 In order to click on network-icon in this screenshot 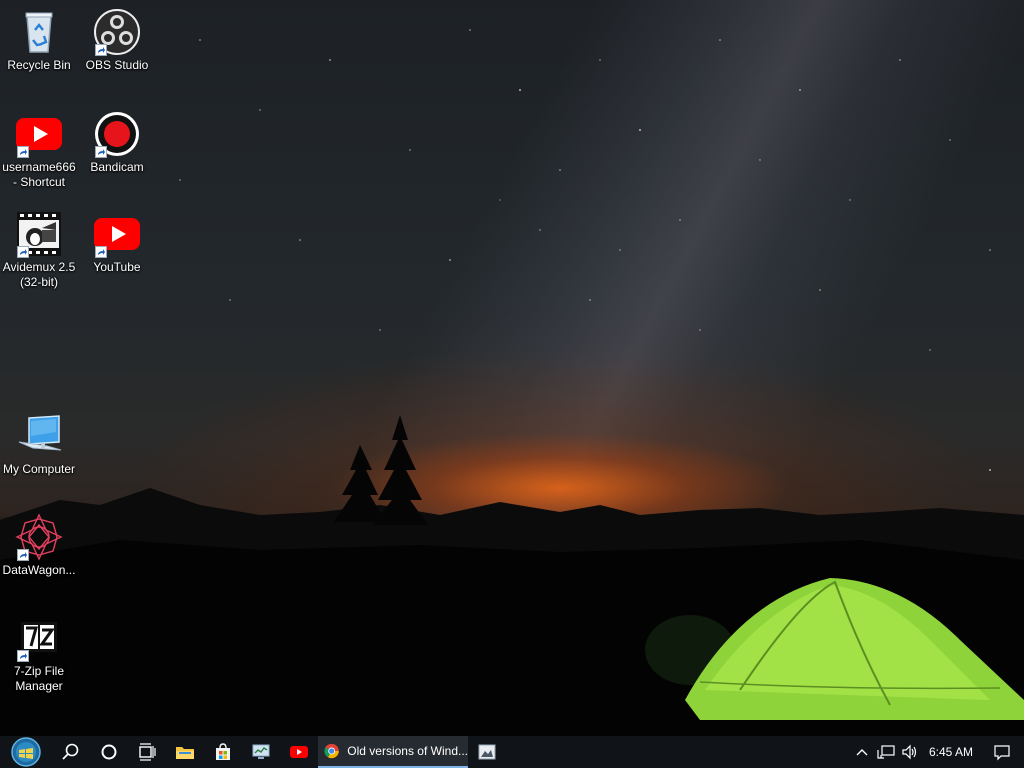, I will do `click(886, 752)`.